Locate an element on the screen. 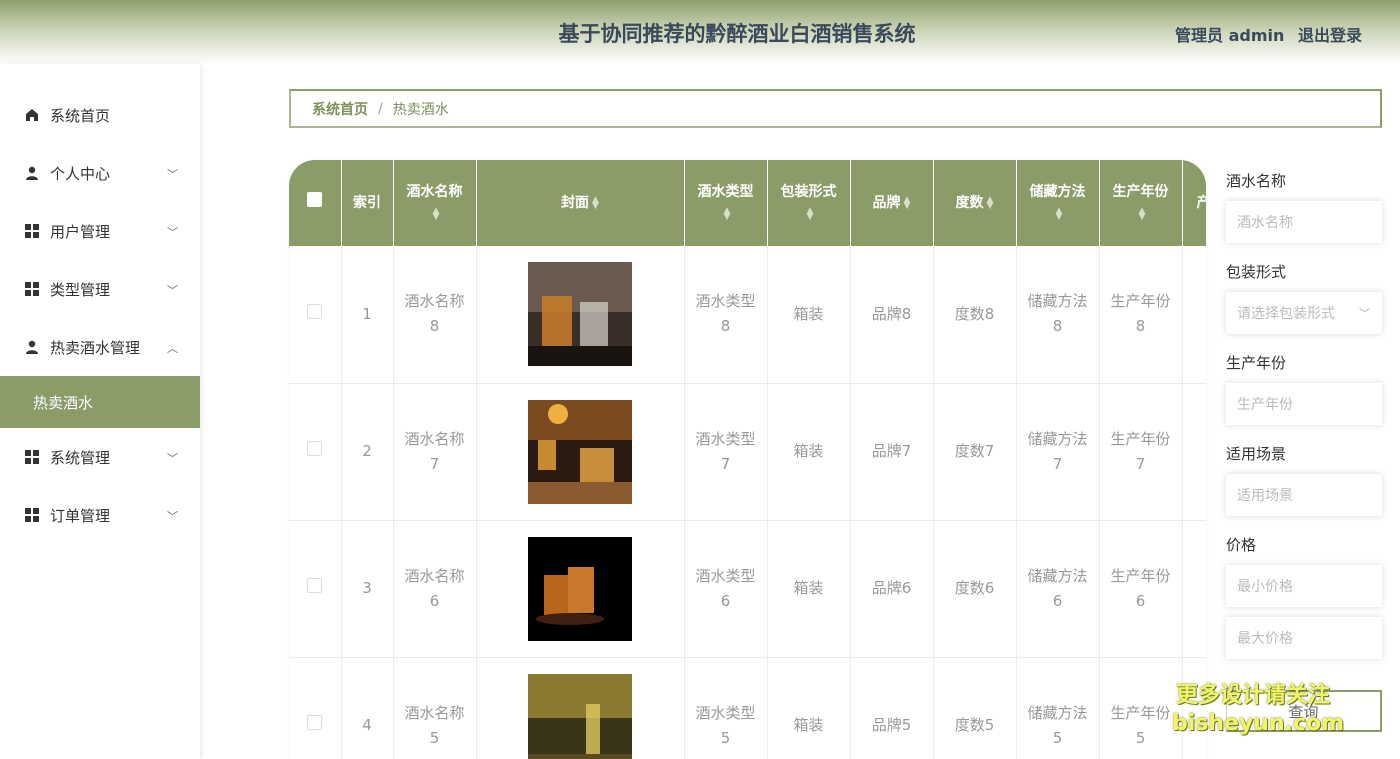 The width and height of the screenshot is (1400, 759). pack-select: 请选择包装形式 ﹀ is located at coordinates (1304, 313).